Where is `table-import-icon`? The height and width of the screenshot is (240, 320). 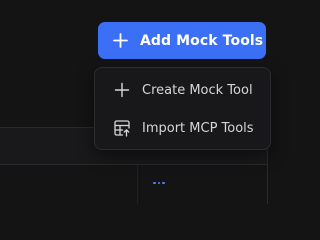
table-import-icon is located at coordinates (122, 128).